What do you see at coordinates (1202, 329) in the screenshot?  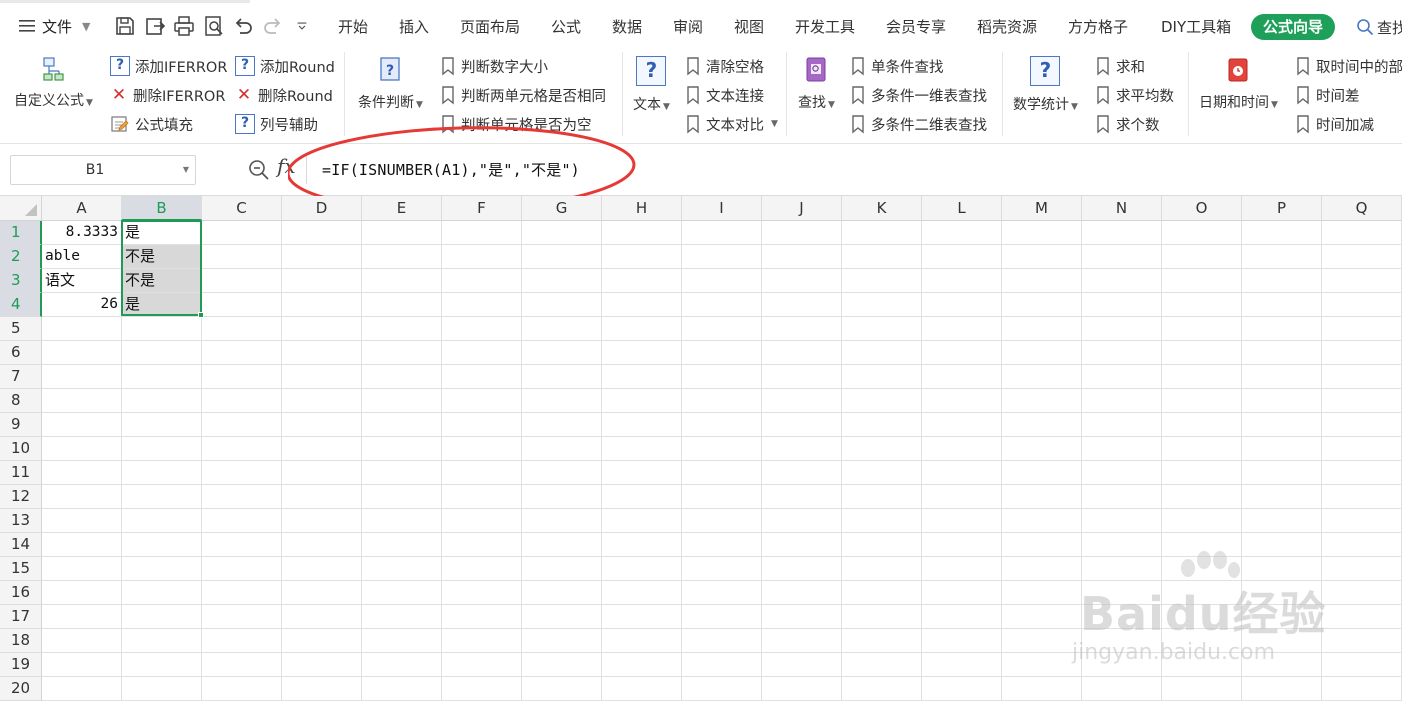 I see `cell-o5` at bounding box center [1202, 329].